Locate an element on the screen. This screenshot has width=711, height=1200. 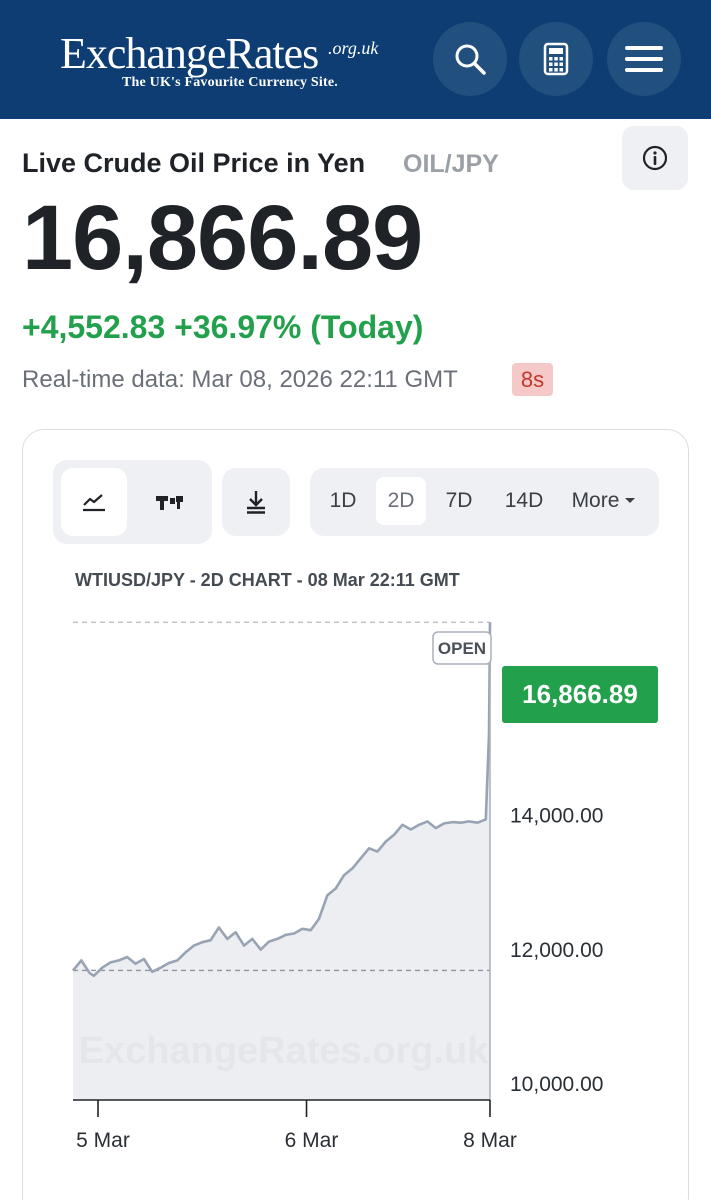
chart-watermark: ExchangeRates.org.uk is located at coordinates (284, 1051).